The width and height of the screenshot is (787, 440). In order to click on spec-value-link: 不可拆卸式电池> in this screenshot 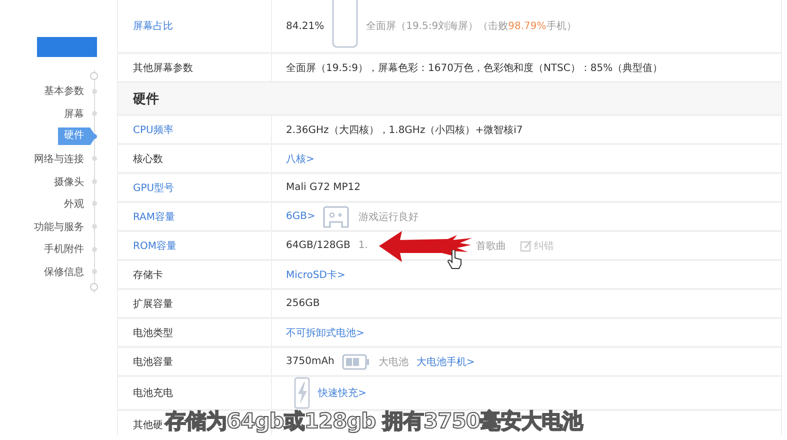, I will do `click(325, 333)`.